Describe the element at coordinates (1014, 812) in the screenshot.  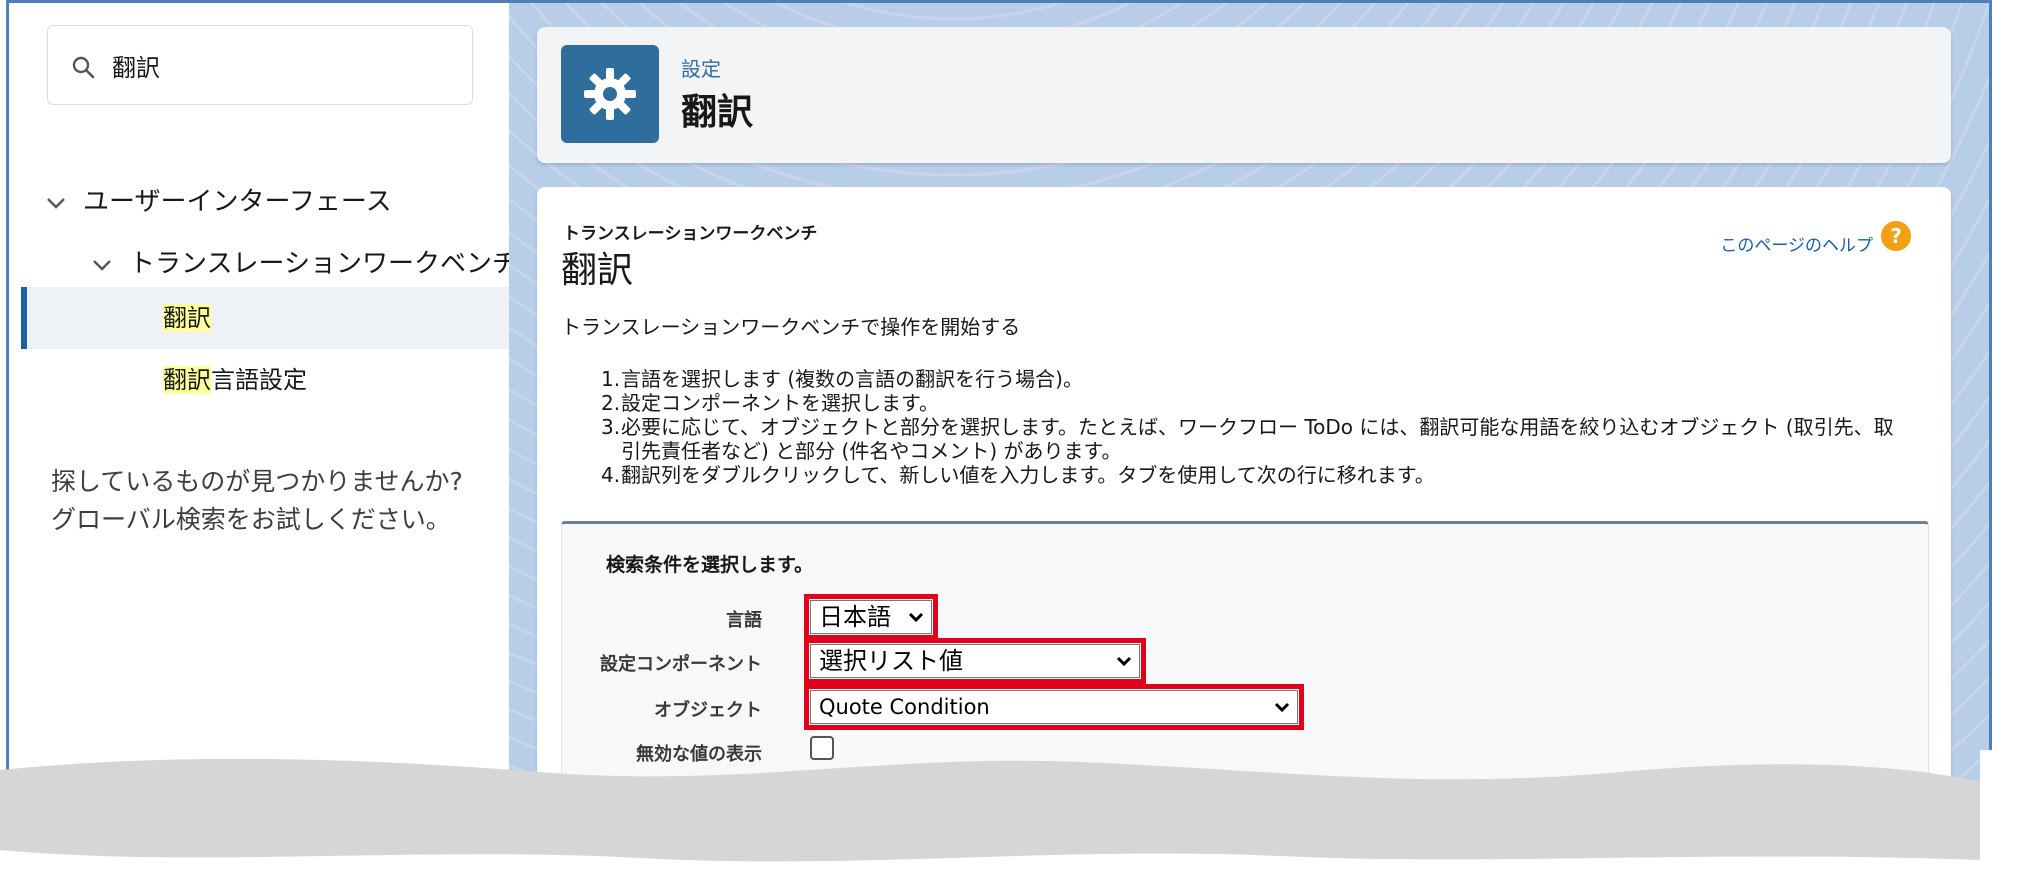
I see `torn-edge-overlay` at that location.